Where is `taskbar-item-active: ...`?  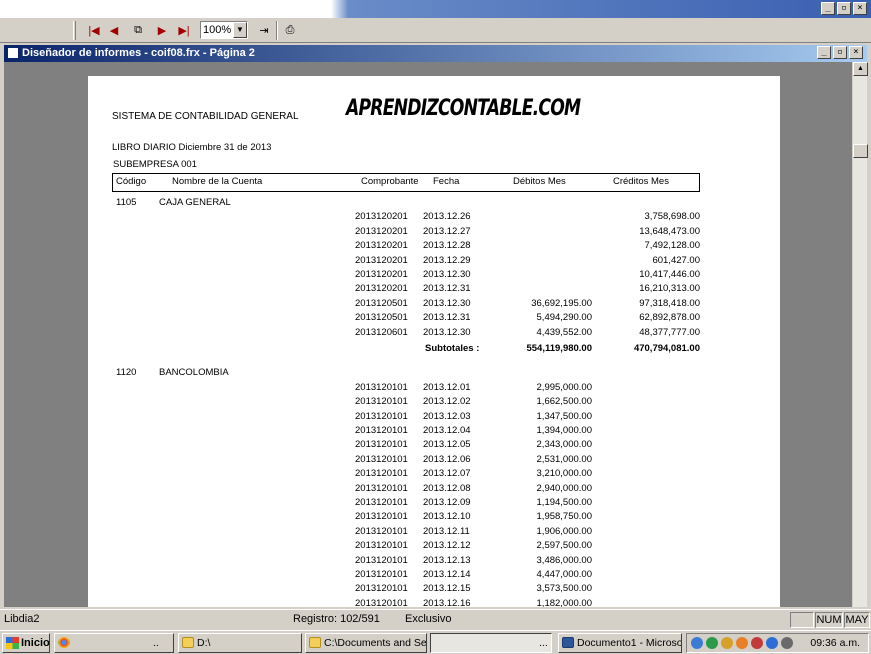 taskbar-item-active: ... is located at coordinates (491, 643).